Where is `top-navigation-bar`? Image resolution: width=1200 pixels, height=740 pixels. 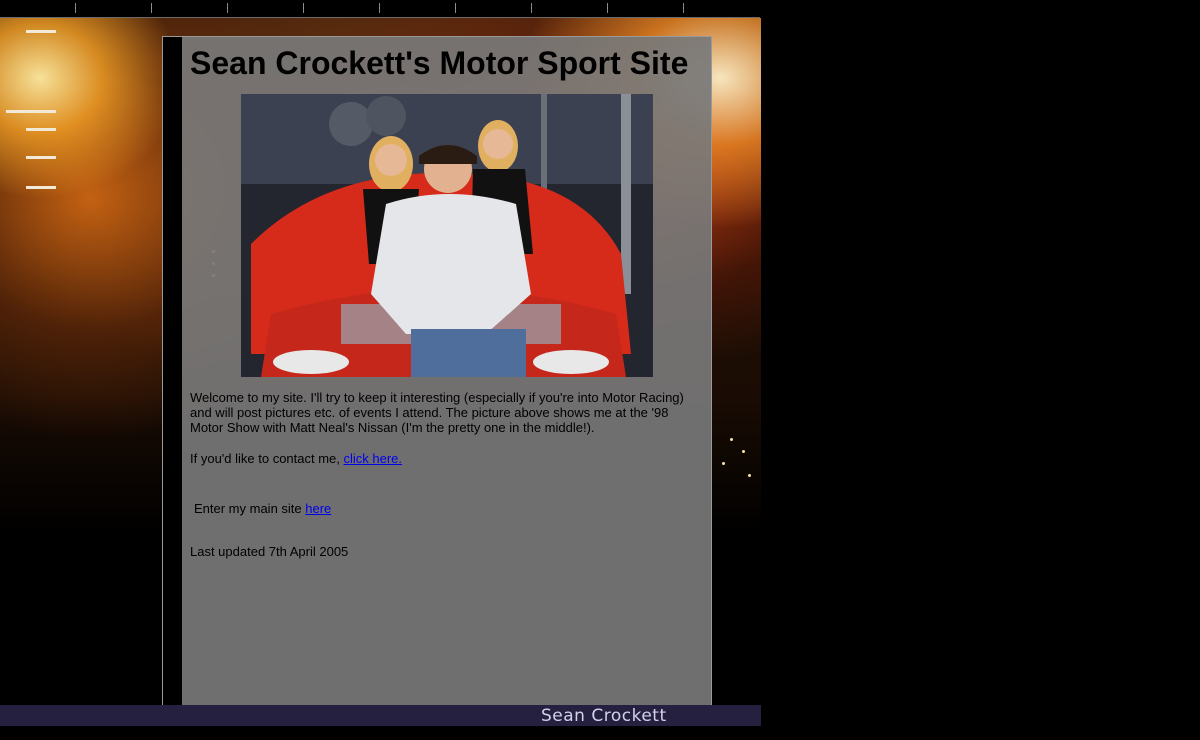
top-navigation-bar is located at coordinates (380, 9).